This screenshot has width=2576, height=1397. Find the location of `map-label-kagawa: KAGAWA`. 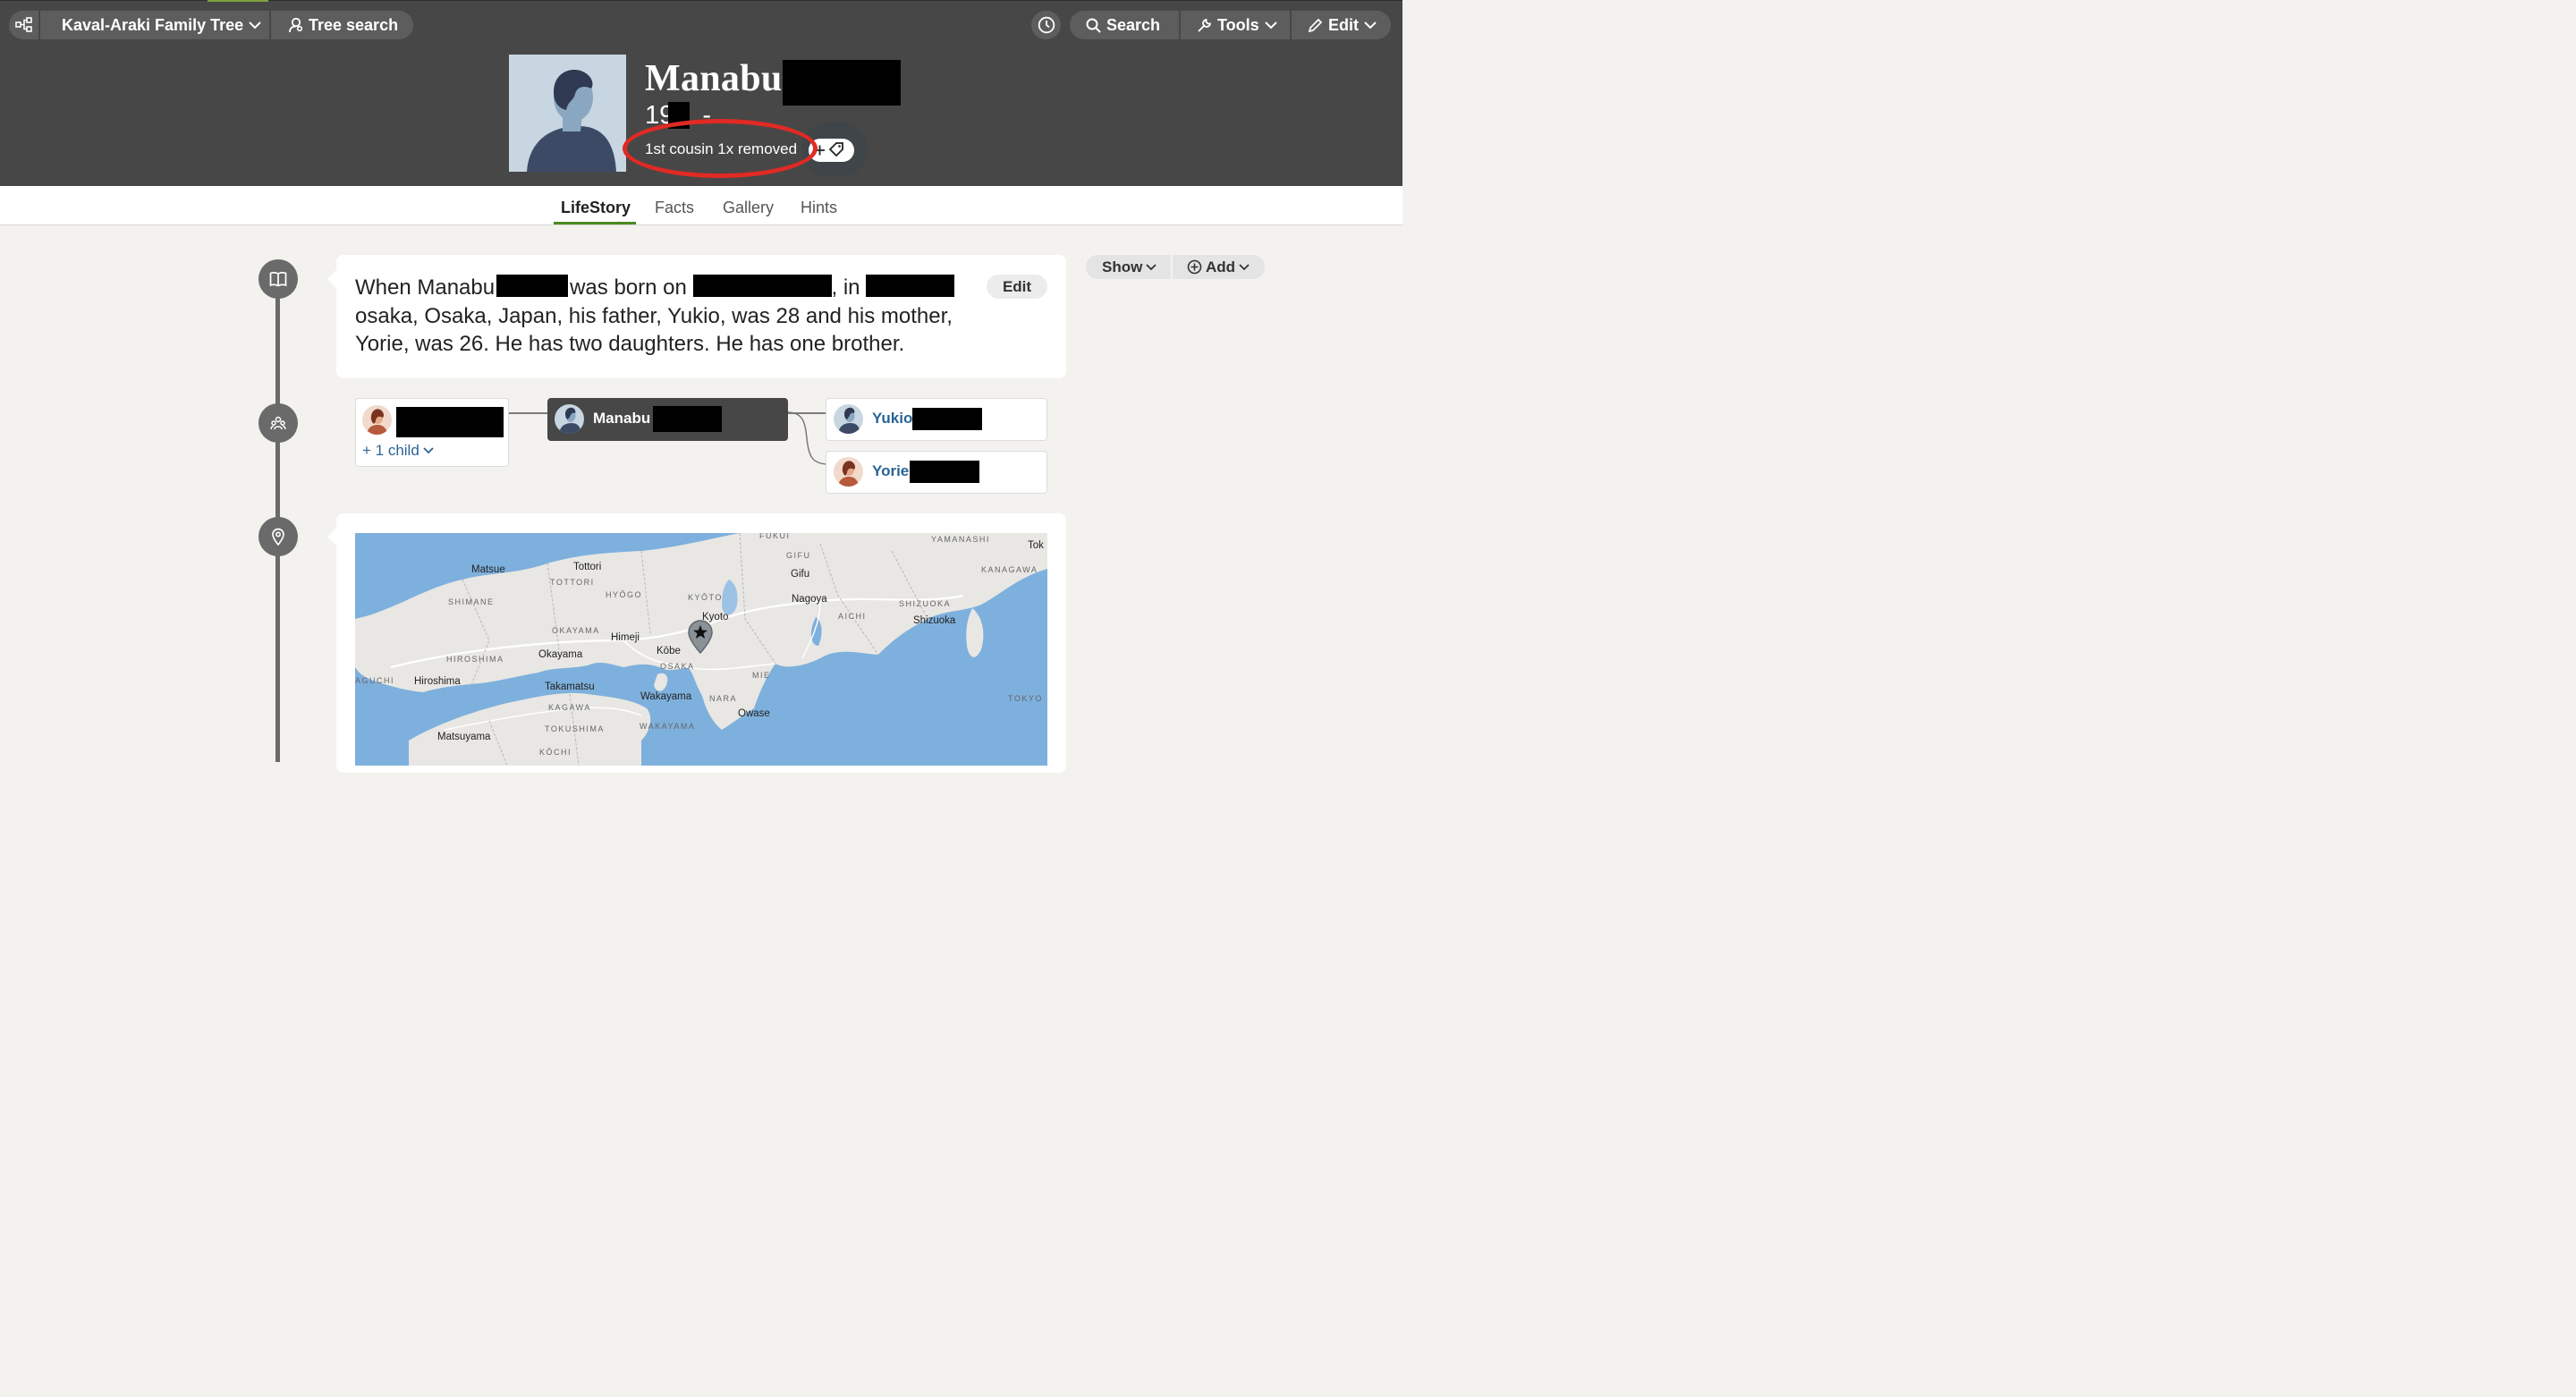

map-label-kagawa: KAGAWA is located at coordinates (569, 707).